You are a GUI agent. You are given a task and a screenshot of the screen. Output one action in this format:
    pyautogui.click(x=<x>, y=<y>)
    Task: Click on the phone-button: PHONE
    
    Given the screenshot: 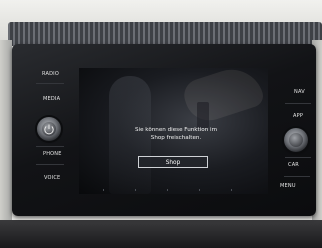 What is the action you would take?
    pyautogui.click(x=52, y=154)
    